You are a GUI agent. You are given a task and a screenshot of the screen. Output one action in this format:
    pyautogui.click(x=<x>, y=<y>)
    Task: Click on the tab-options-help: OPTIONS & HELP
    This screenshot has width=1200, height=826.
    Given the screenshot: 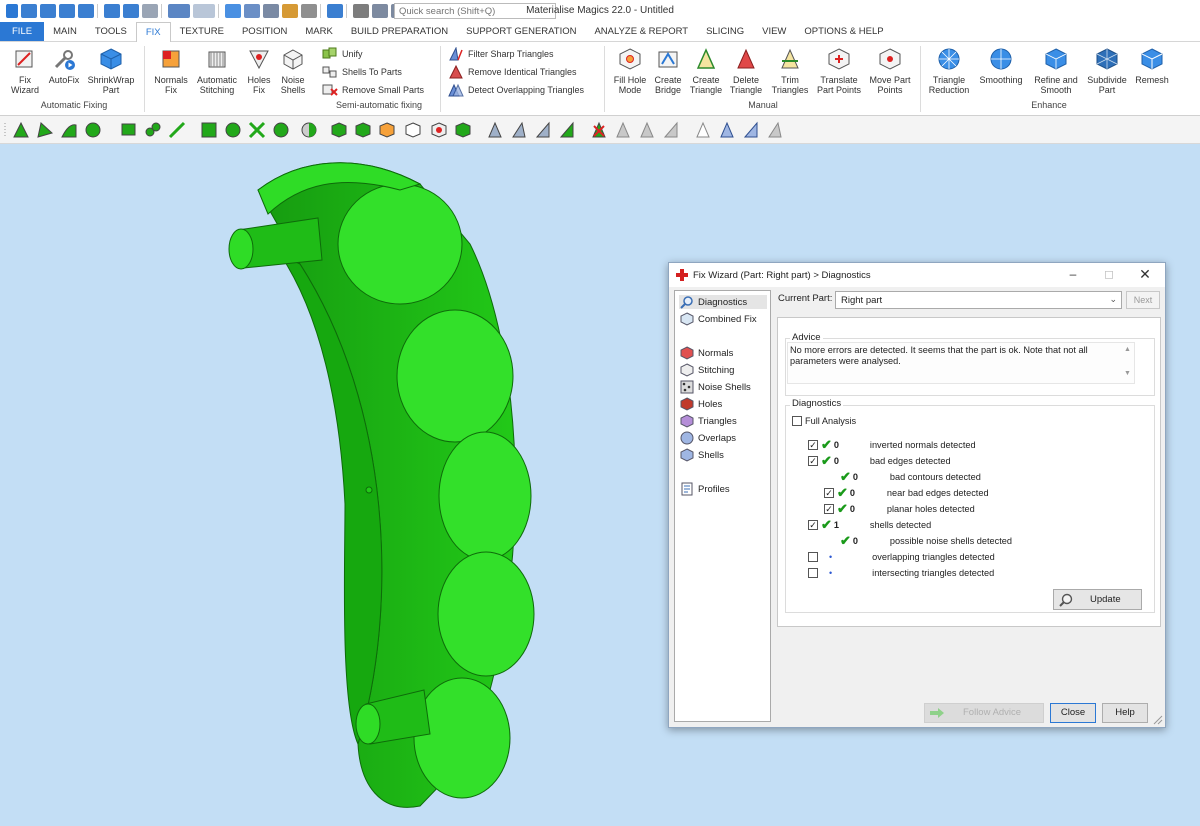 What is the action you would take?
    pyautogui.click(x=843, y=31)
    